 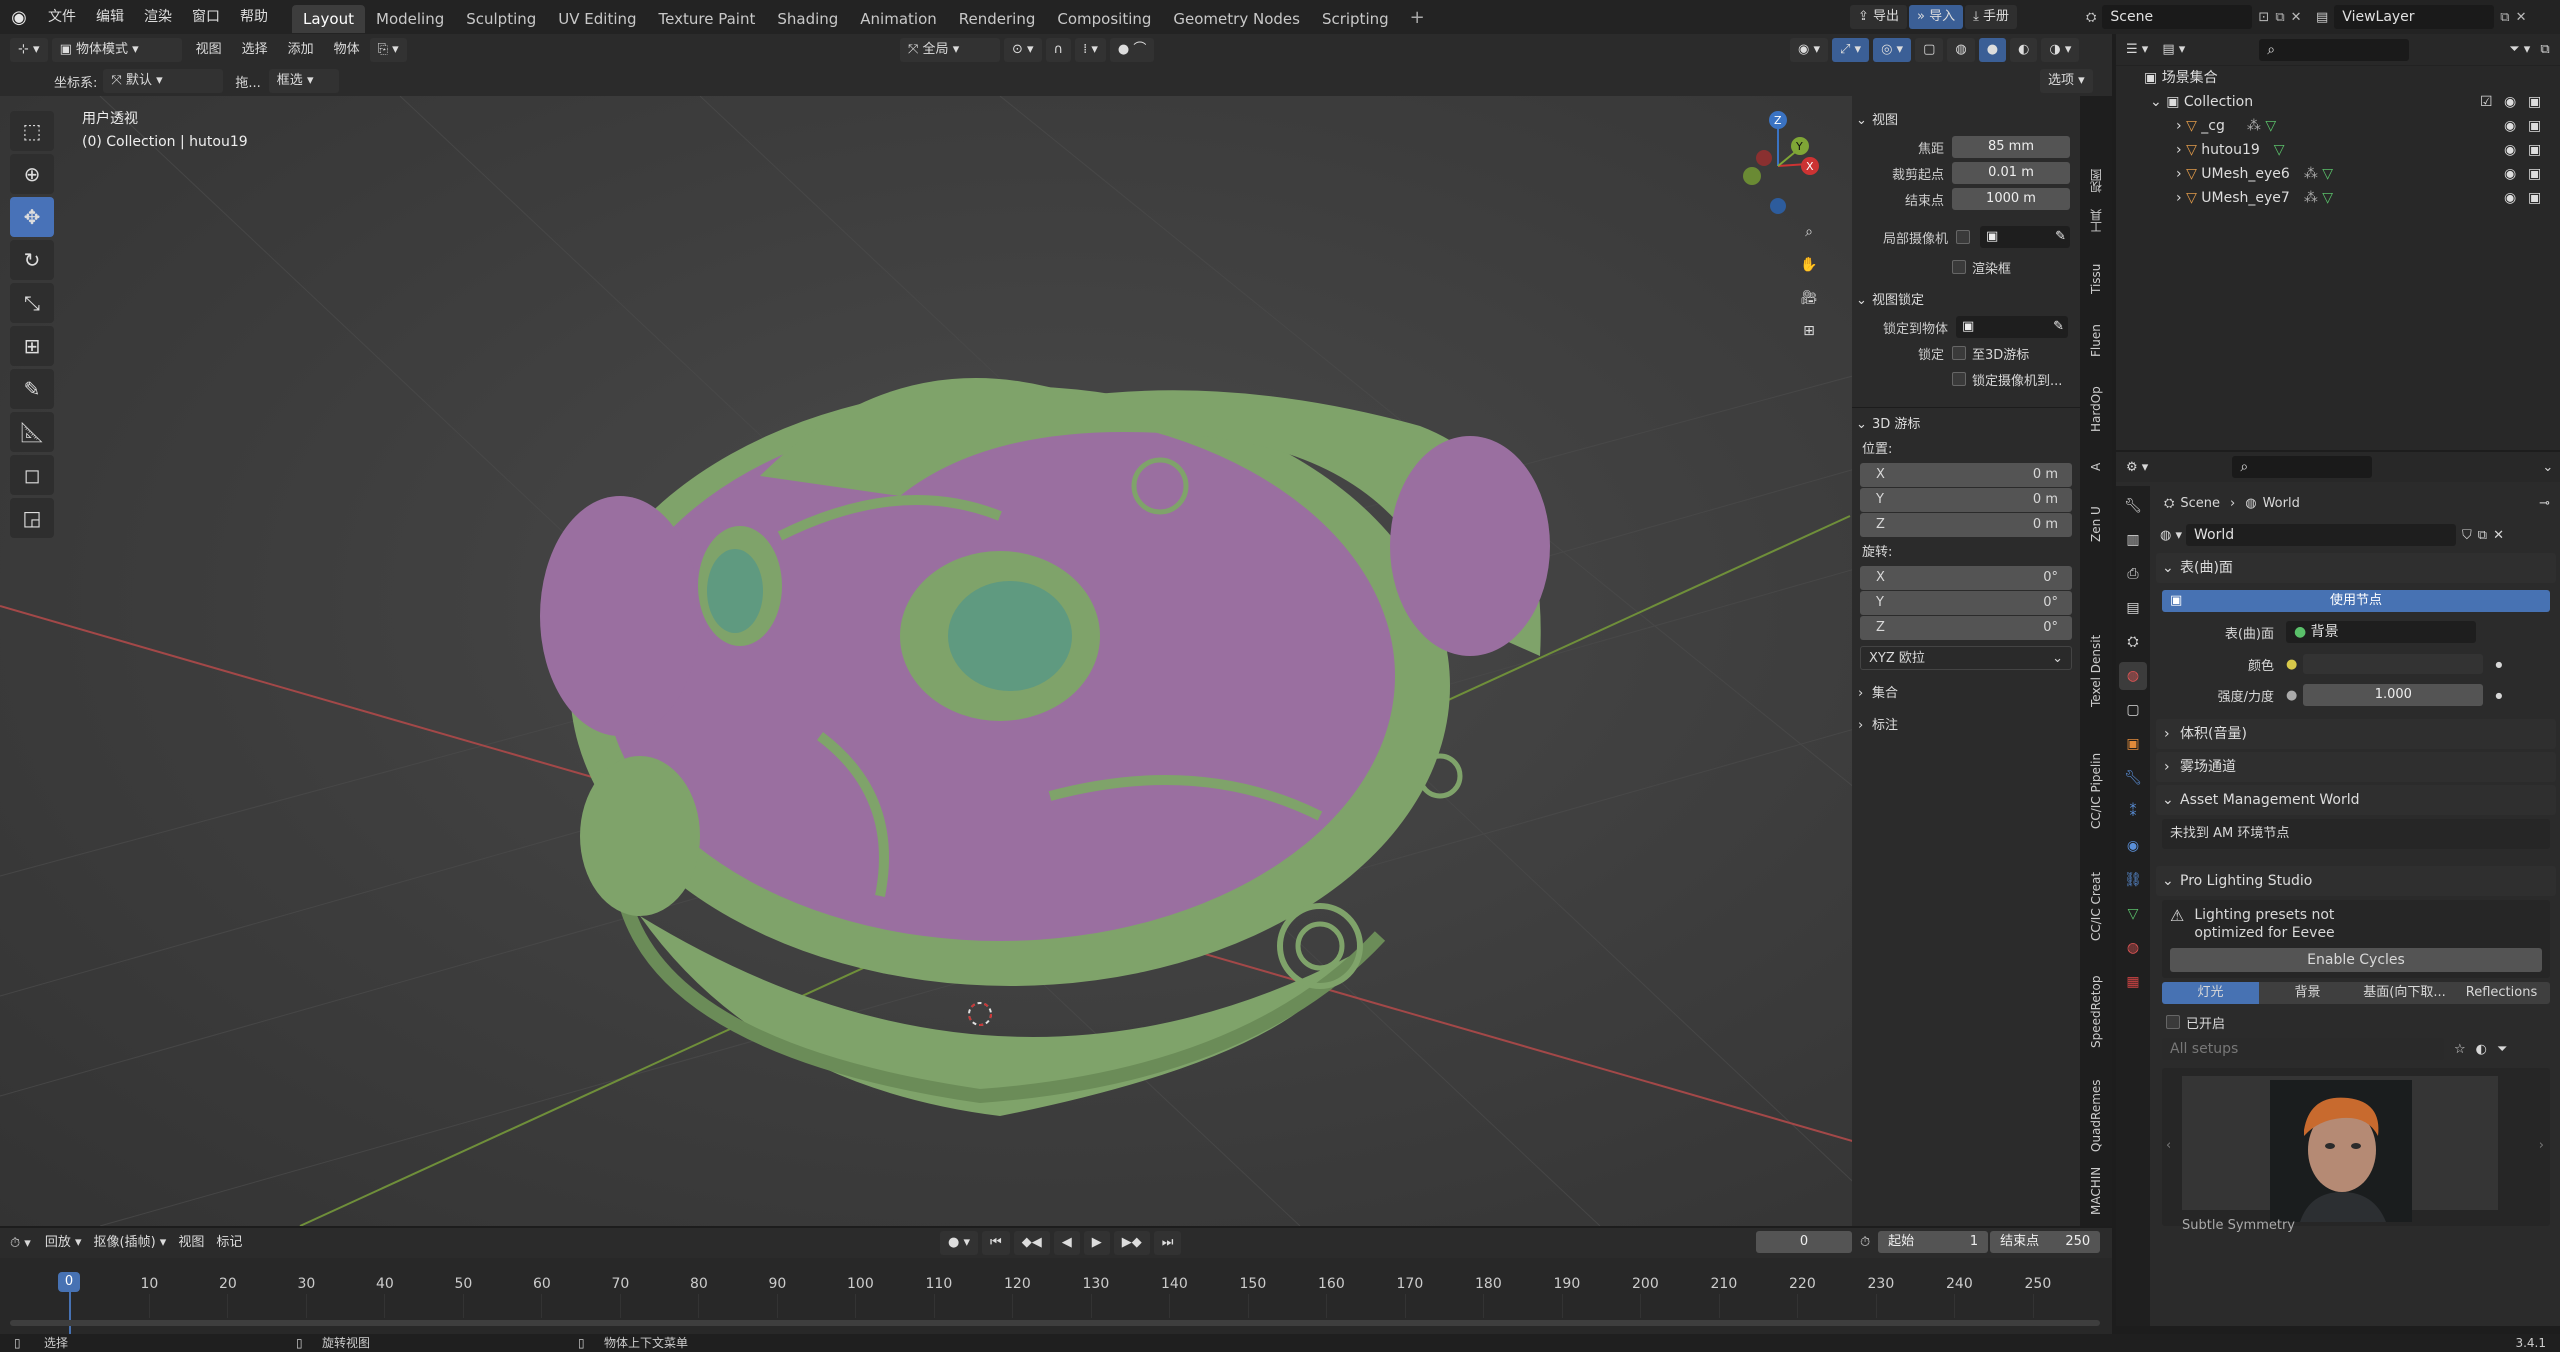 I want to click on scene-properties-icon: ⛭, so click(x=2133, y=642).